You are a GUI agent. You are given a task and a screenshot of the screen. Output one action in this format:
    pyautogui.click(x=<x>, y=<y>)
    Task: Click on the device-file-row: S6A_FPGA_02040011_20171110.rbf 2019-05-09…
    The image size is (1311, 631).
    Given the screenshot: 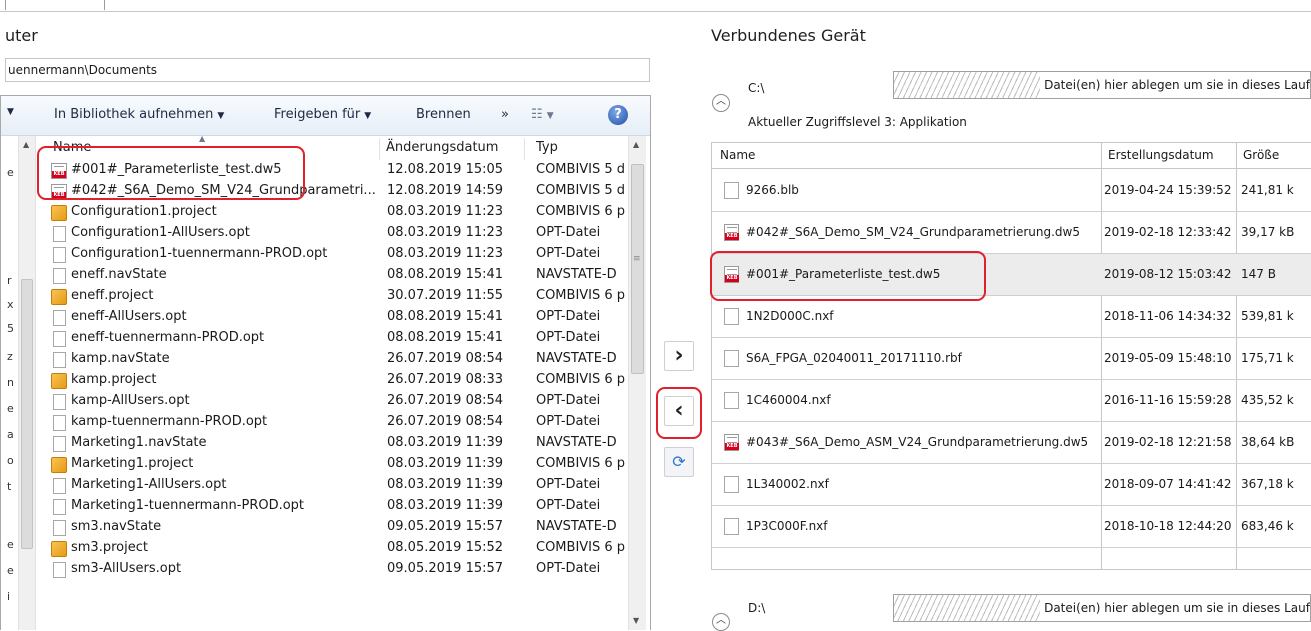 What is the action you would take?
    pyautogui.click(x=1011, y=359)
    